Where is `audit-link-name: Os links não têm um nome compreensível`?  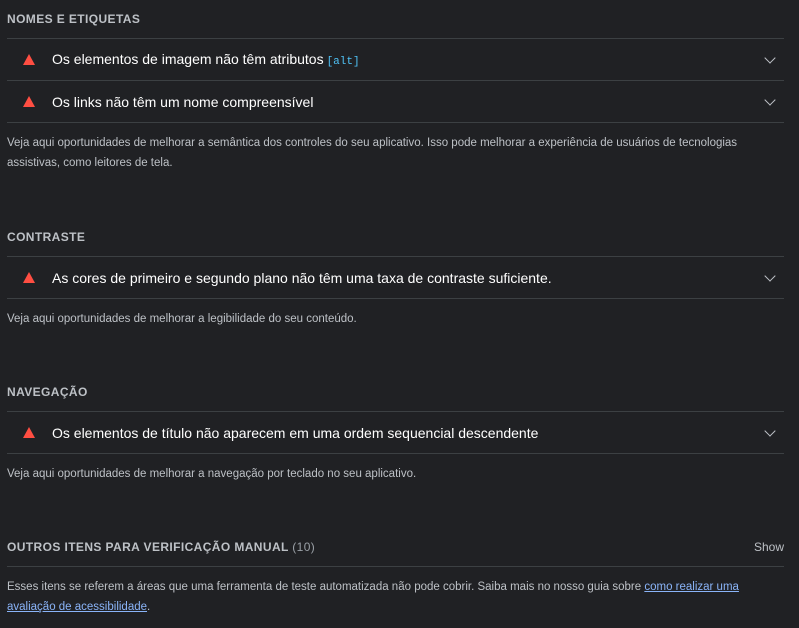
audit-link-name: Os links não têm um nome compreensível is located at coordinates (395, 102).